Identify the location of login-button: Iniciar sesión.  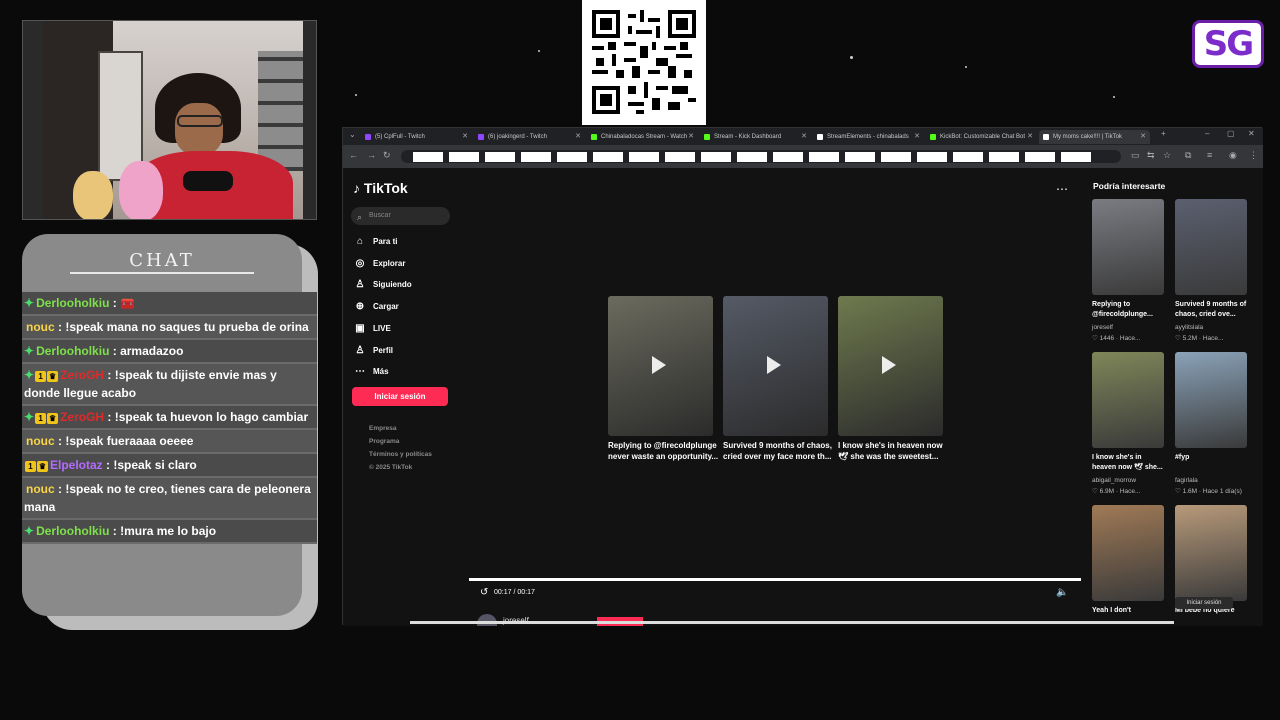
(400, 396).